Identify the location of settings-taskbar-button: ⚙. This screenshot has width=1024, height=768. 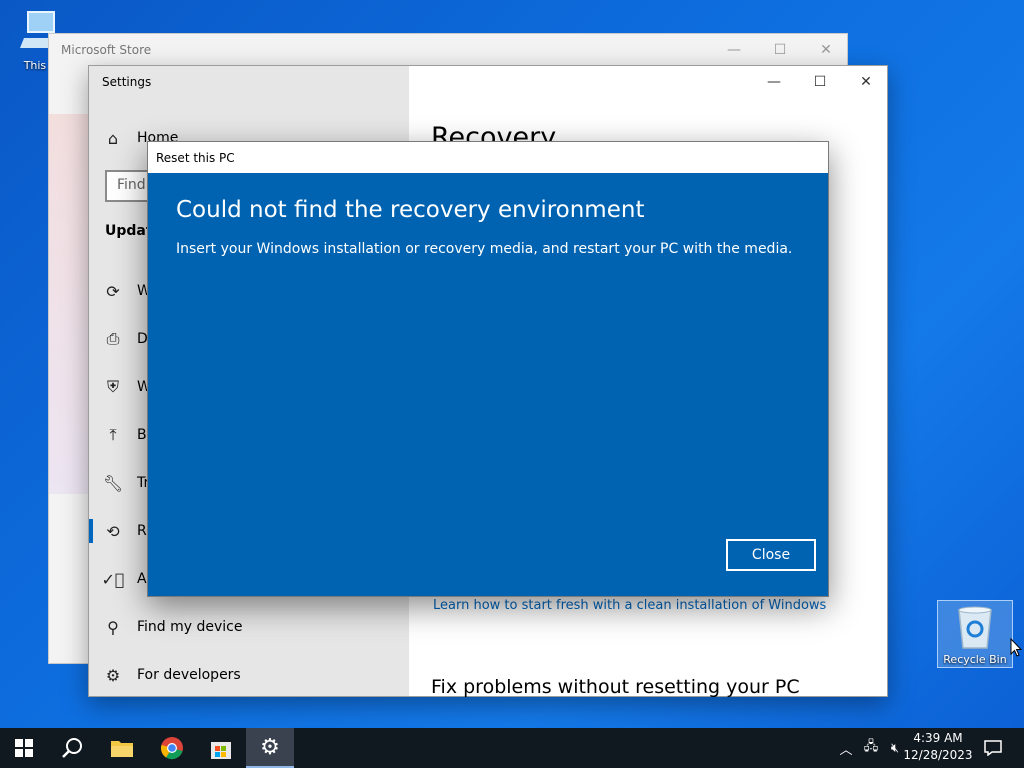
(270, 748).